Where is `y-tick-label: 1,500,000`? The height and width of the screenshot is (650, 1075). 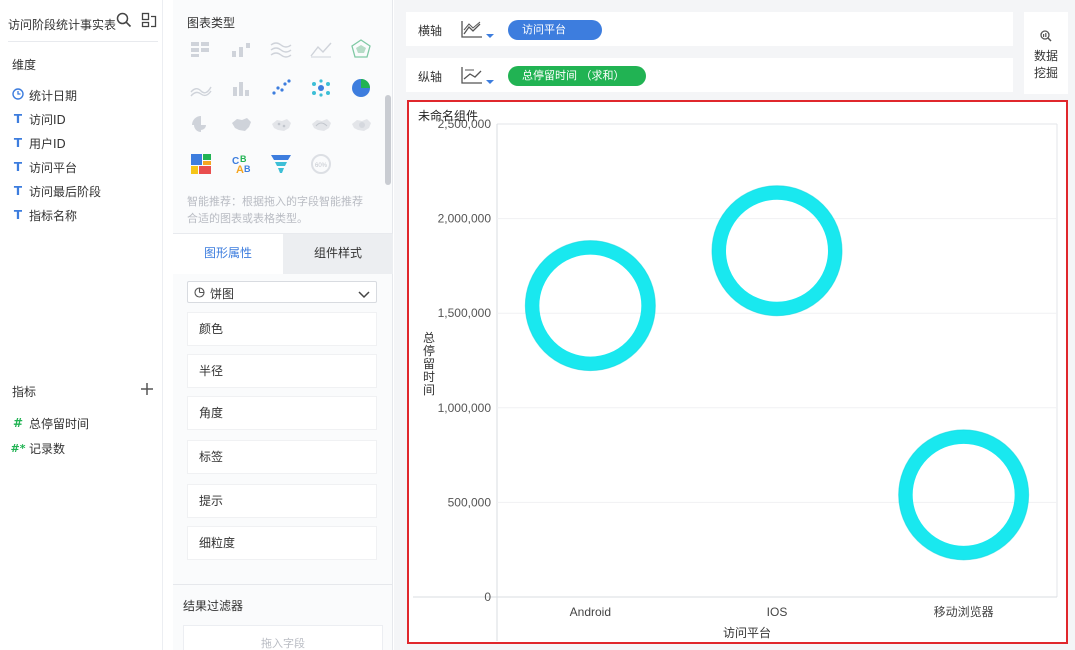 y-tick-label: 1,500,000 is located at coordinates (465, 313).